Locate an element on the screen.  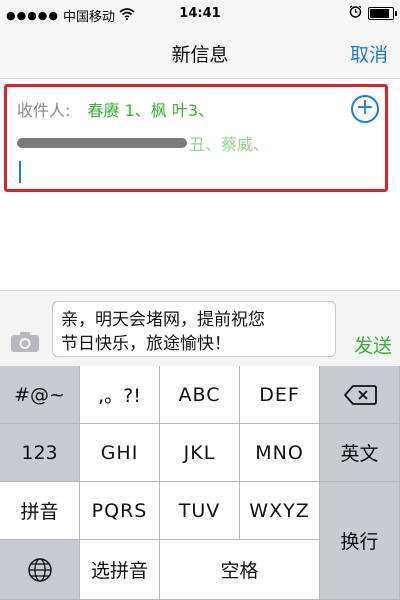
add-contact-icon: + is located at coordinates (365, 107).